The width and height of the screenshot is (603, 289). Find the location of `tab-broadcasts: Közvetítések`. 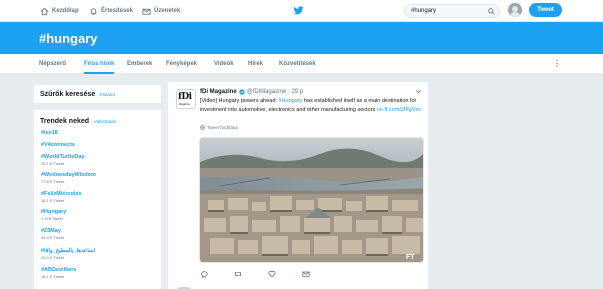

tab-broadcasts: Közvetítések is located at coordinates (297, 64).